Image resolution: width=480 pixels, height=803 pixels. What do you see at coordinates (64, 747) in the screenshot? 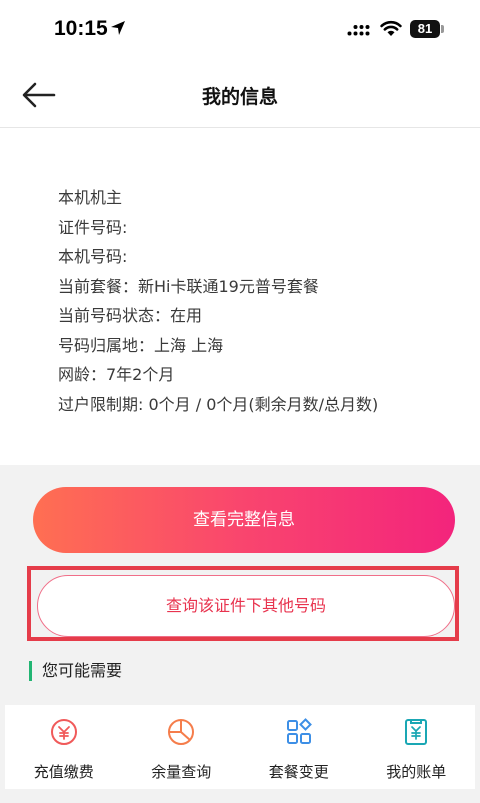
I see `shortcut-recharge: 充值缴费` at bounding box center [64, 747].